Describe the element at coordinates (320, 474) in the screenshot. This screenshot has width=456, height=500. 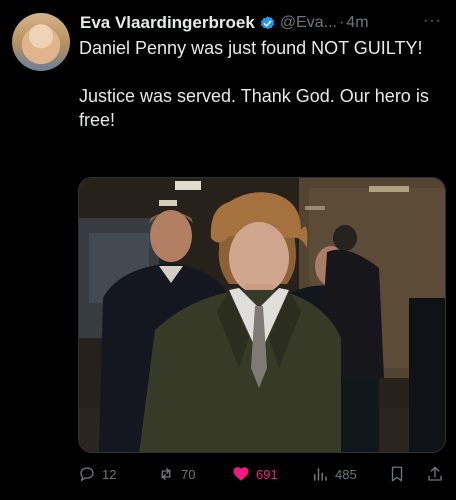
I see `views-icon` at that location.